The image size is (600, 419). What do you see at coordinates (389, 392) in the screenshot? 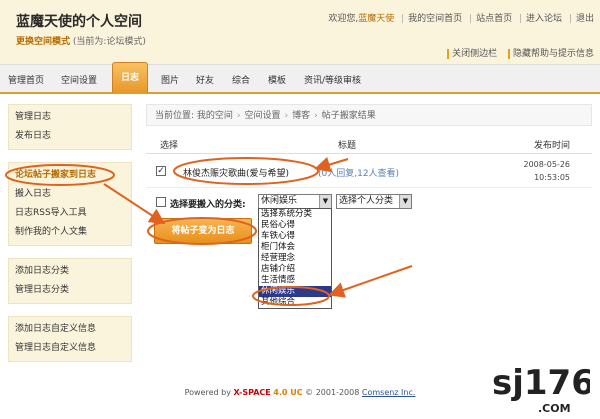
I see `footer-company-link: Comsenz Inc.` at bounding box center [389, 392].